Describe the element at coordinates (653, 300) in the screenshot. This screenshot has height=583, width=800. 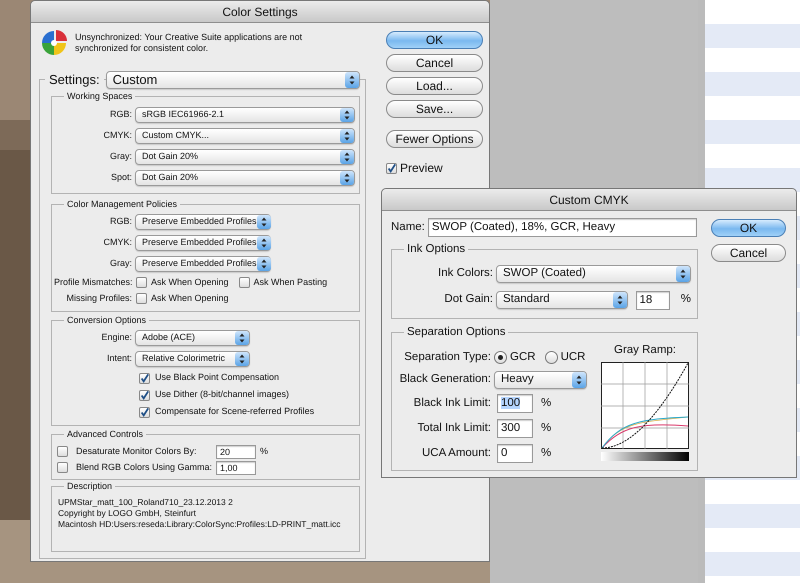
I see `input-field: 18` at that location.